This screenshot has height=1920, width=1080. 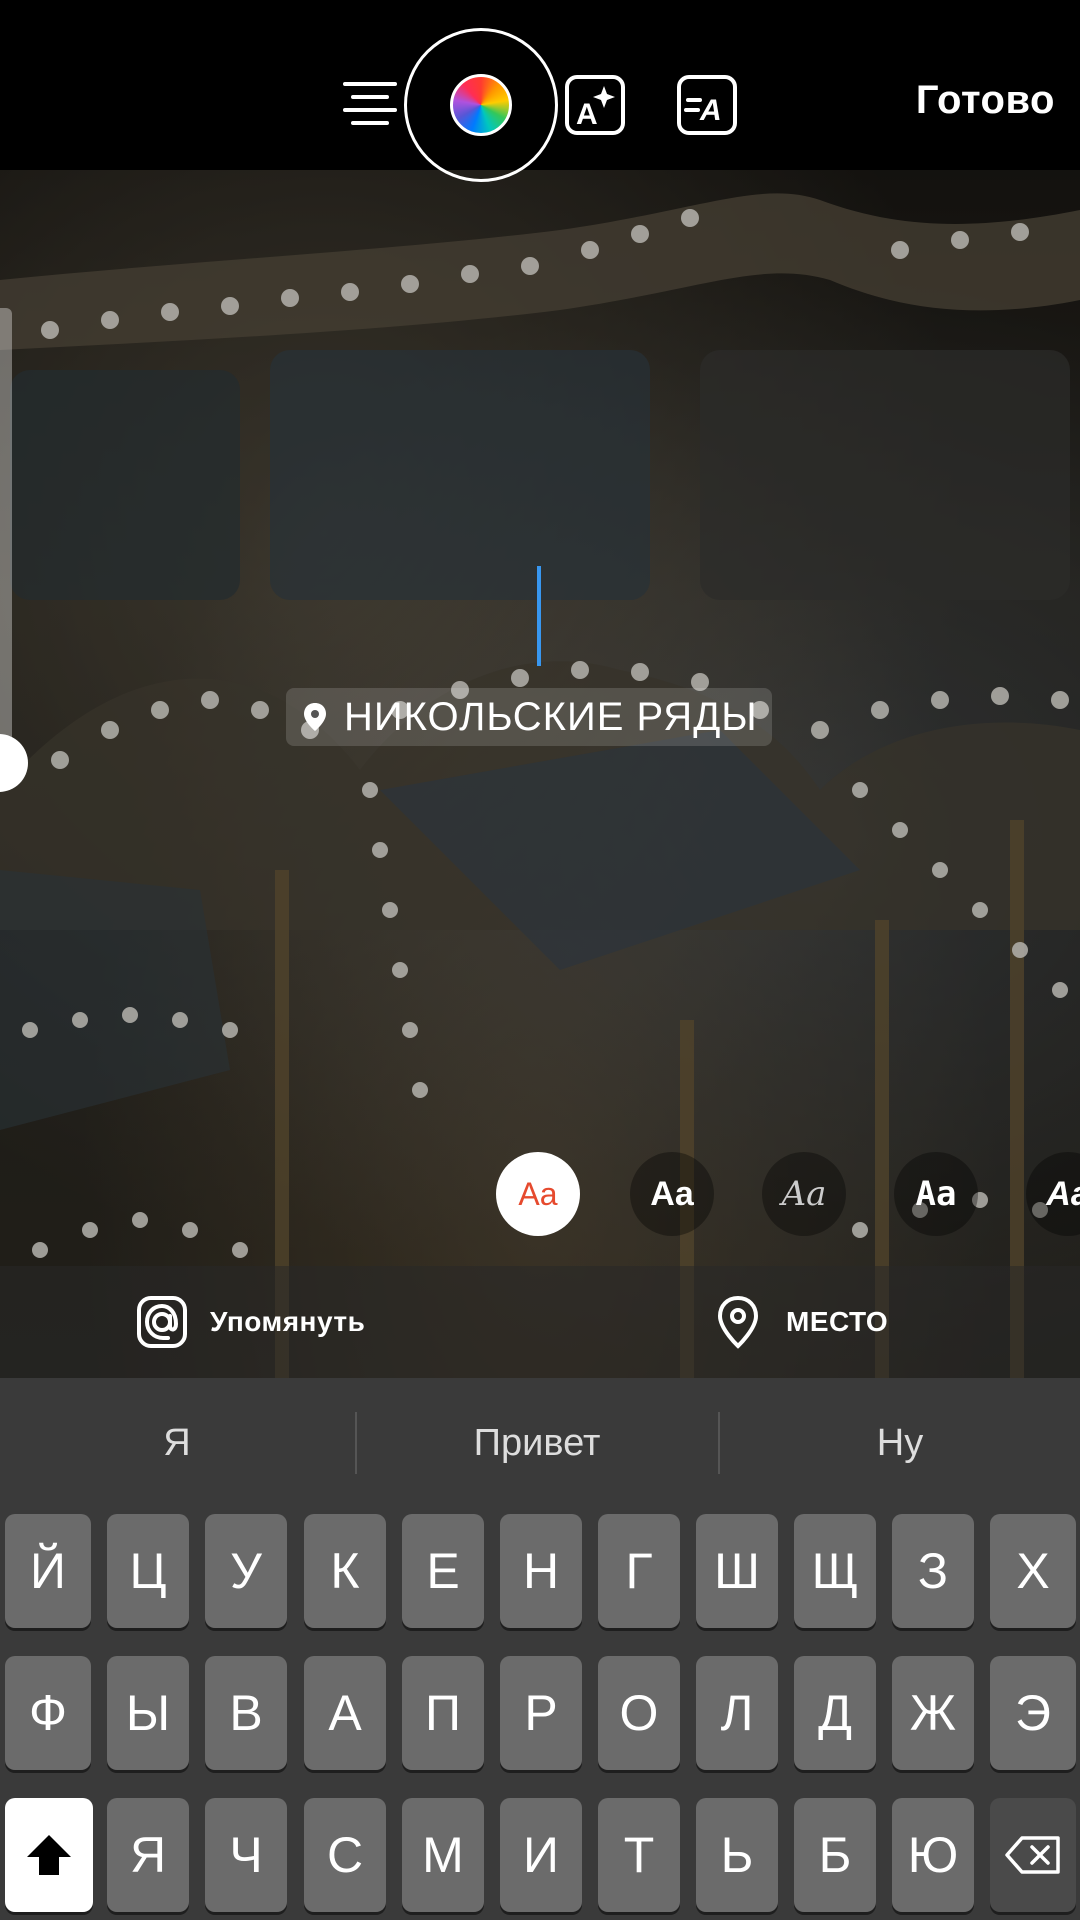 What do you see at coordinates (48, 1713) in the screenshot?
I see `key: Ф` at bounding box center [48, 1713].